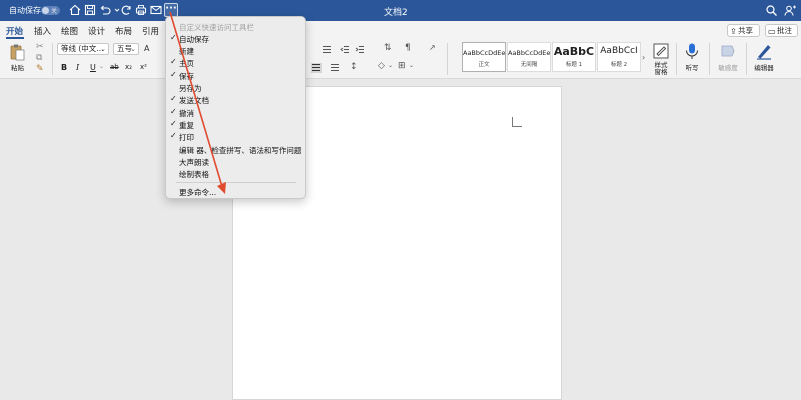  I want to click on style-sample: AaBbCcI, so click(619, 51).